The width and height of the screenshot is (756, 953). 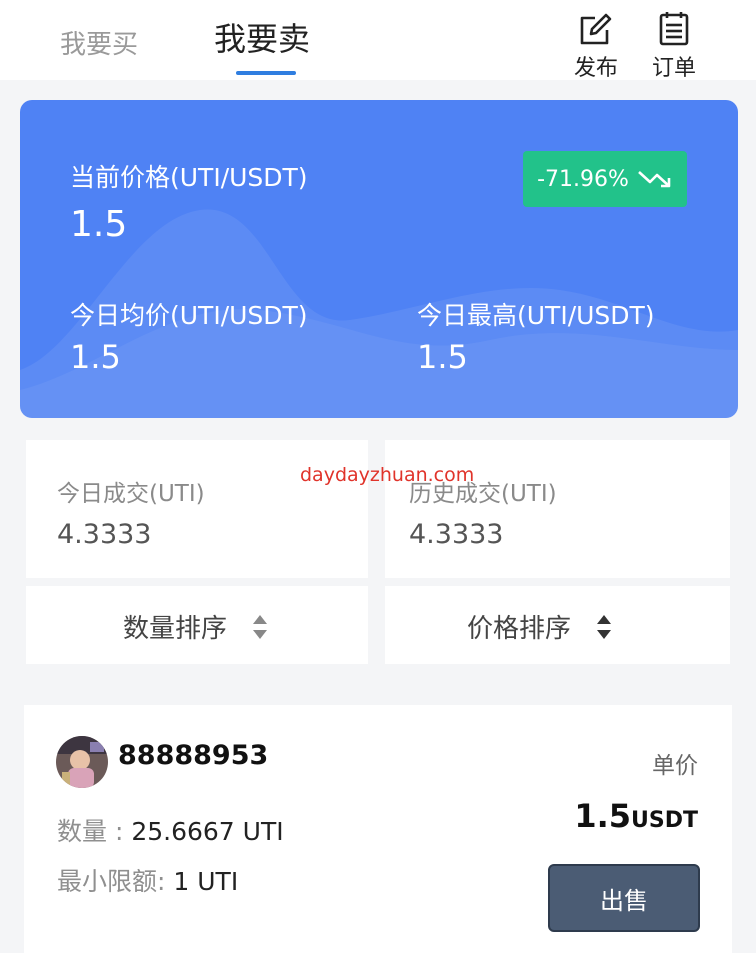 What do you see at coordinates (378, 41) in the screenshot?
I see `top-bar: 我要买 我要卖 发布 订单` at bounding box center [378, 41].